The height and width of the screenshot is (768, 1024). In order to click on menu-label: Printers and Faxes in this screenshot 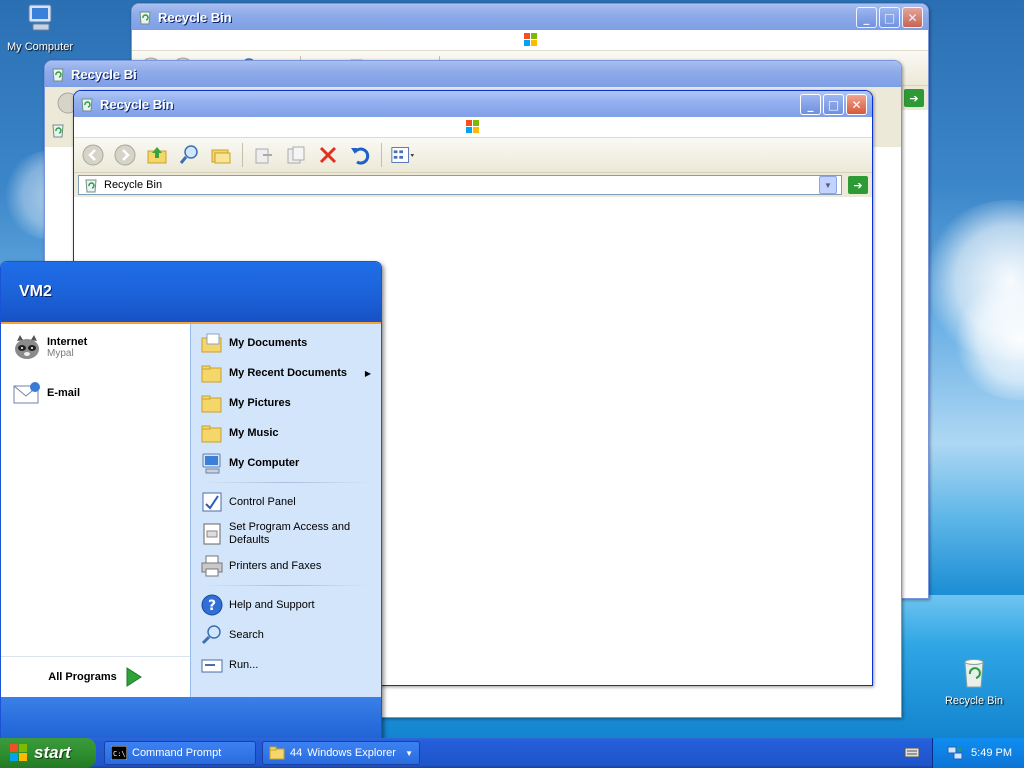, I will do `click(275, 566)`.